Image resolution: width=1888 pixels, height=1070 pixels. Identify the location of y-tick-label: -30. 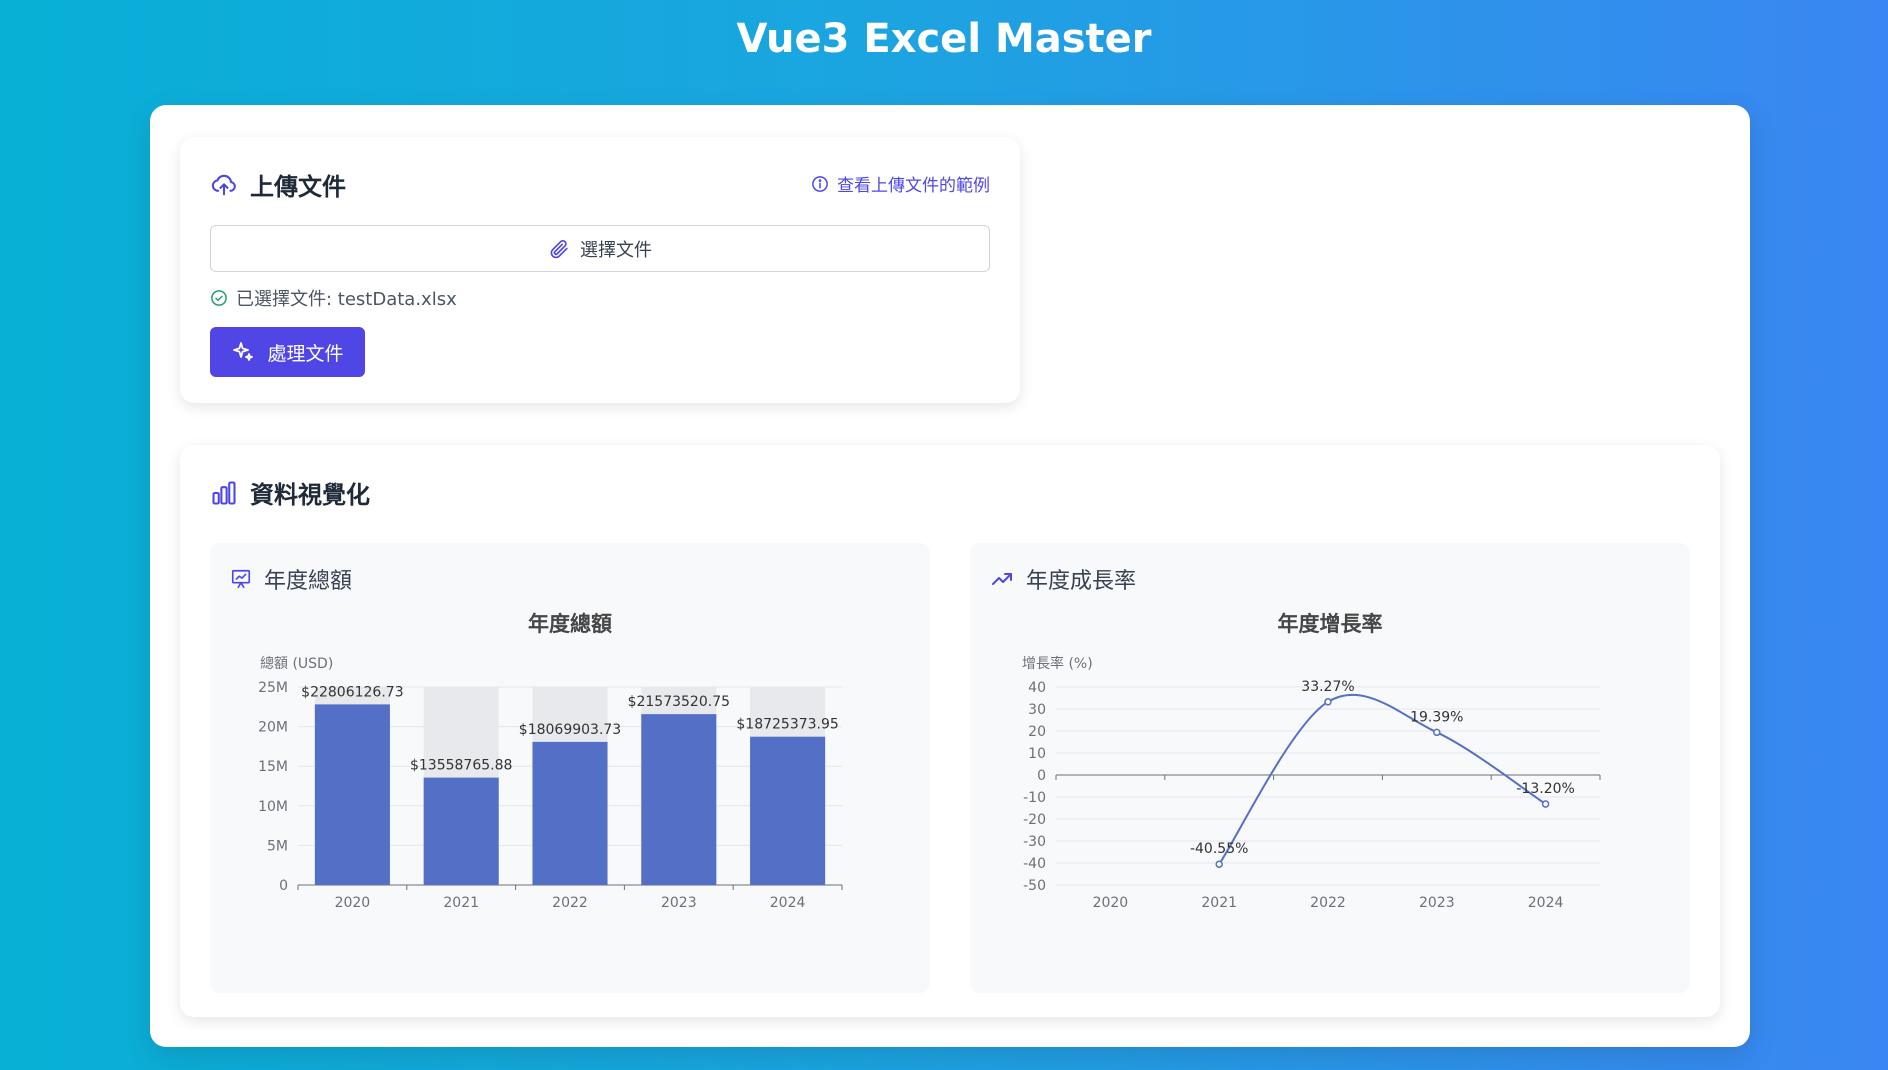
(1034, 842).